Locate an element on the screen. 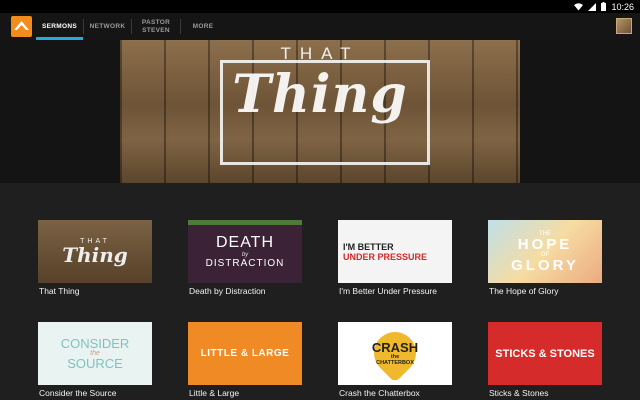 The image size is (640, 400). sermon-thumbnail: CRASH the CHATTERBOX is located at coordinates (395, 353).